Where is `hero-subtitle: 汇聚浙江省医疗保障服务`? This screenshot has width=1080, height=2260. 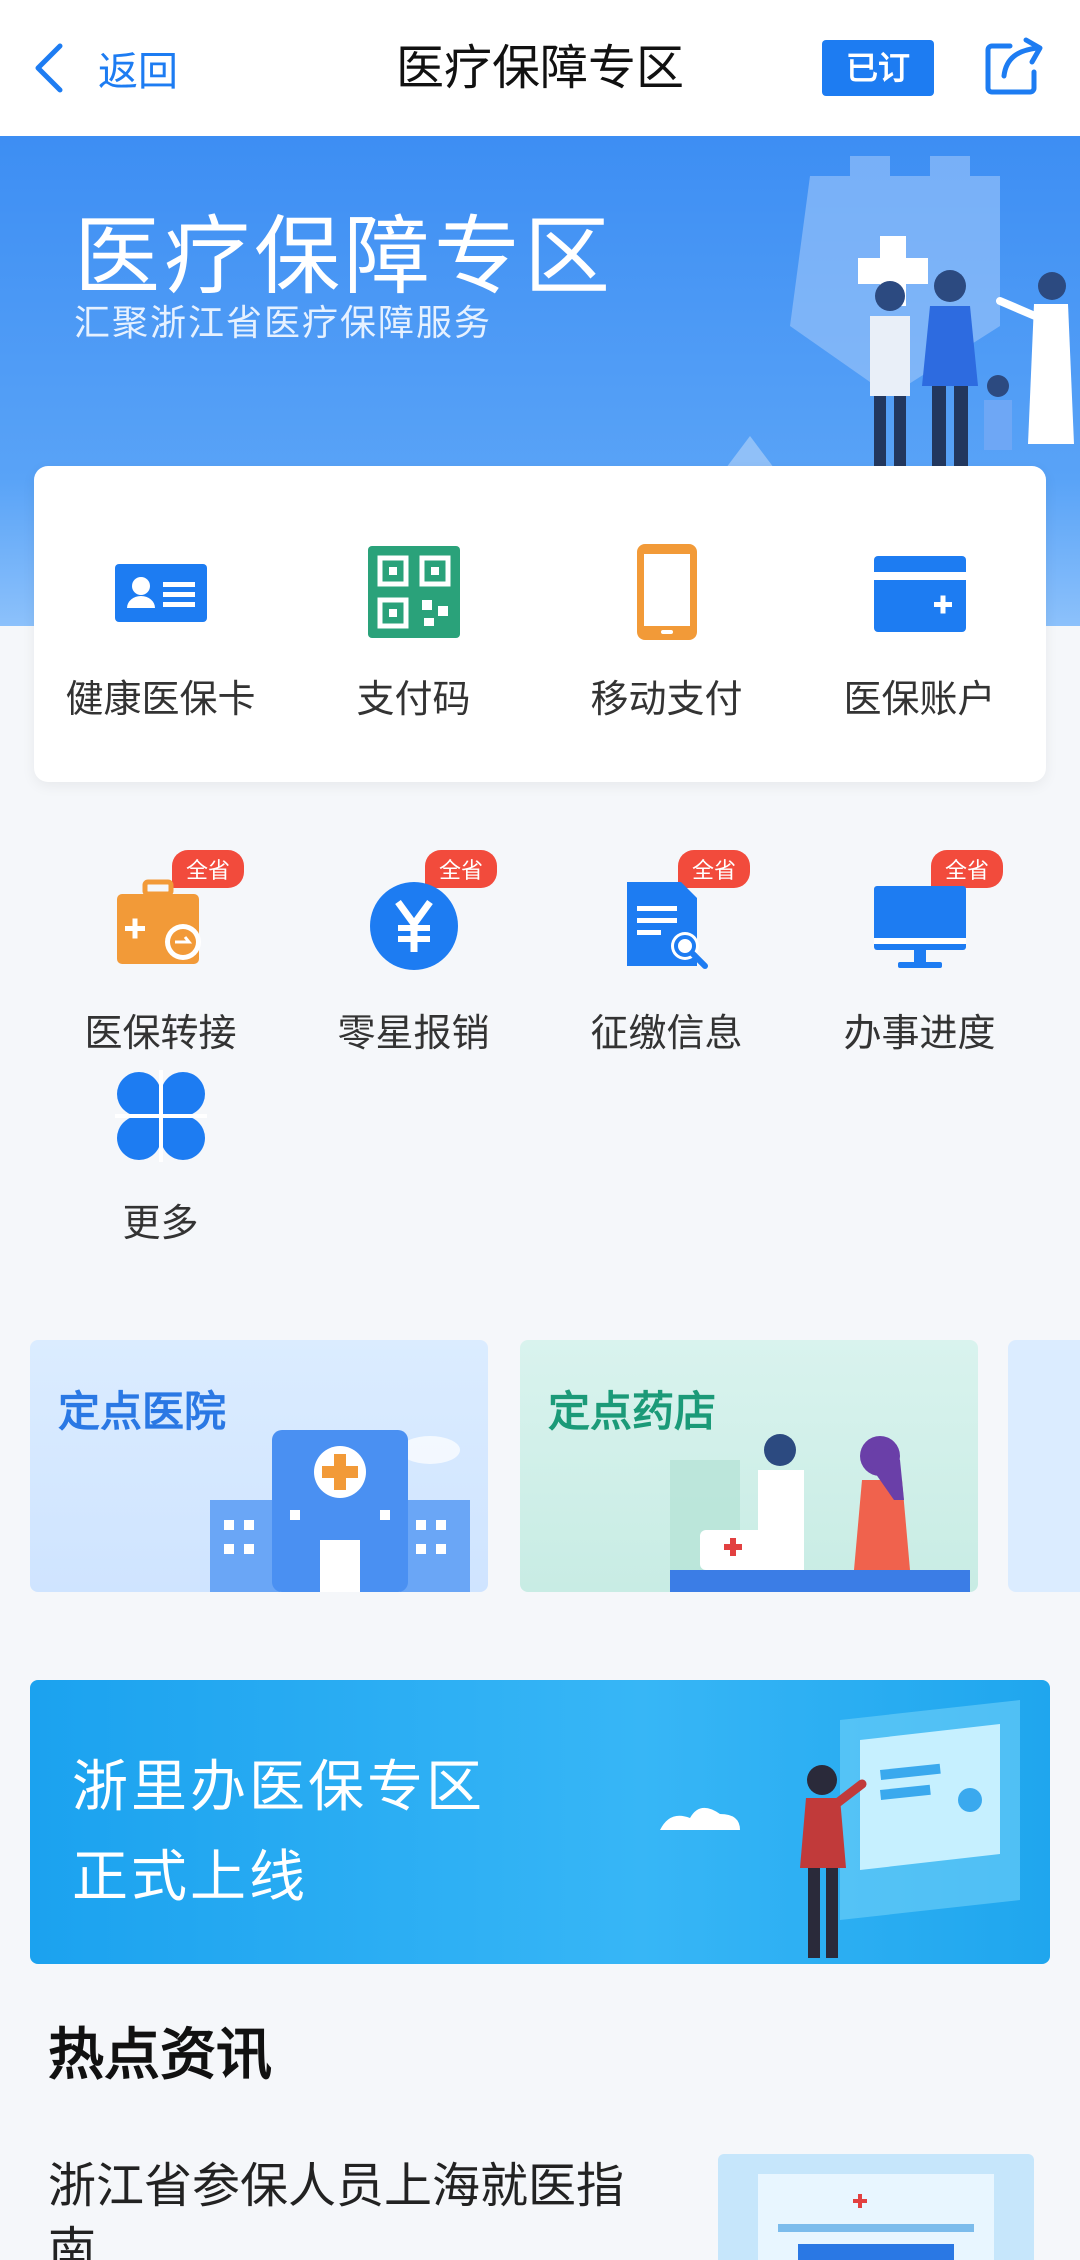 hero-subtitle: 汇聚浙江省医疗保障服务 is located at coordinates (283, 323).